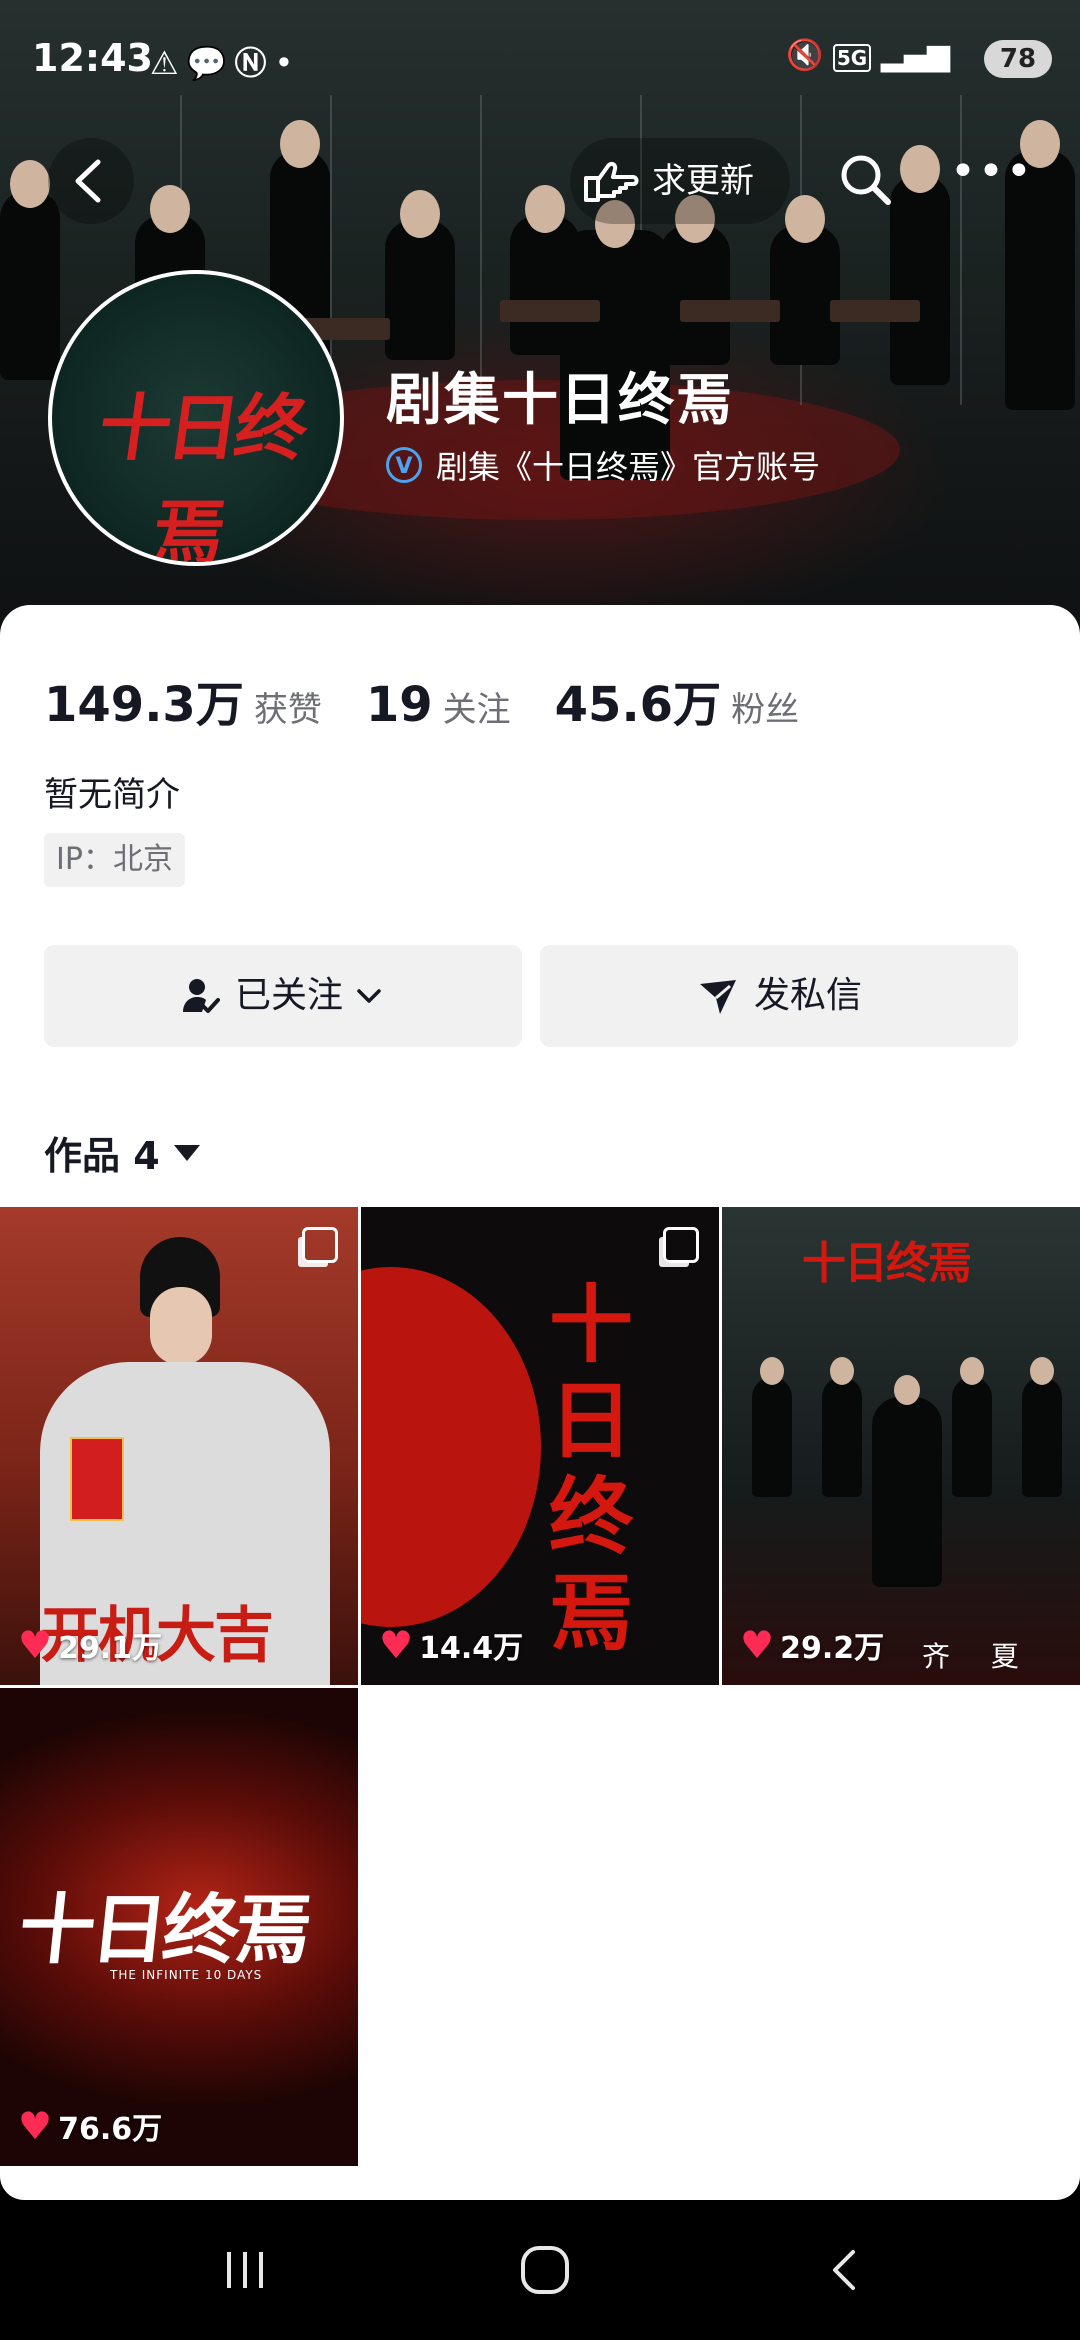 This screenshot has height=2340, width=1080. I want to click on status-notification-icons: ⚠💬Ⓝ•, so click(225, 61).